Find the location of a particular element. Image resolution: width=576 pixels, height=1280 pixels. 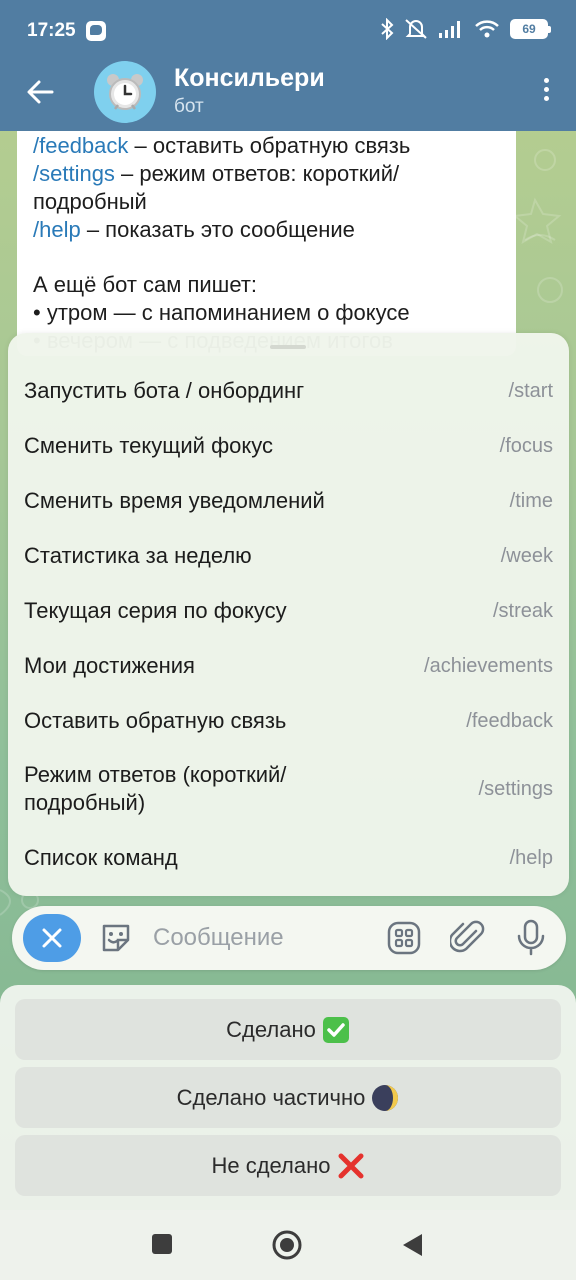

message-paragraph-title: А ещё бот сам пишет: is located at coordinates (145, 284).